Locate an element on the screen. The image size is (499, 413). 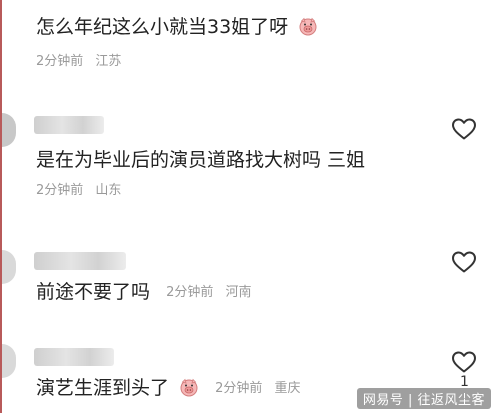
watermark: 网易号 | 往返风尘客 is located at coordinates (423, 398).